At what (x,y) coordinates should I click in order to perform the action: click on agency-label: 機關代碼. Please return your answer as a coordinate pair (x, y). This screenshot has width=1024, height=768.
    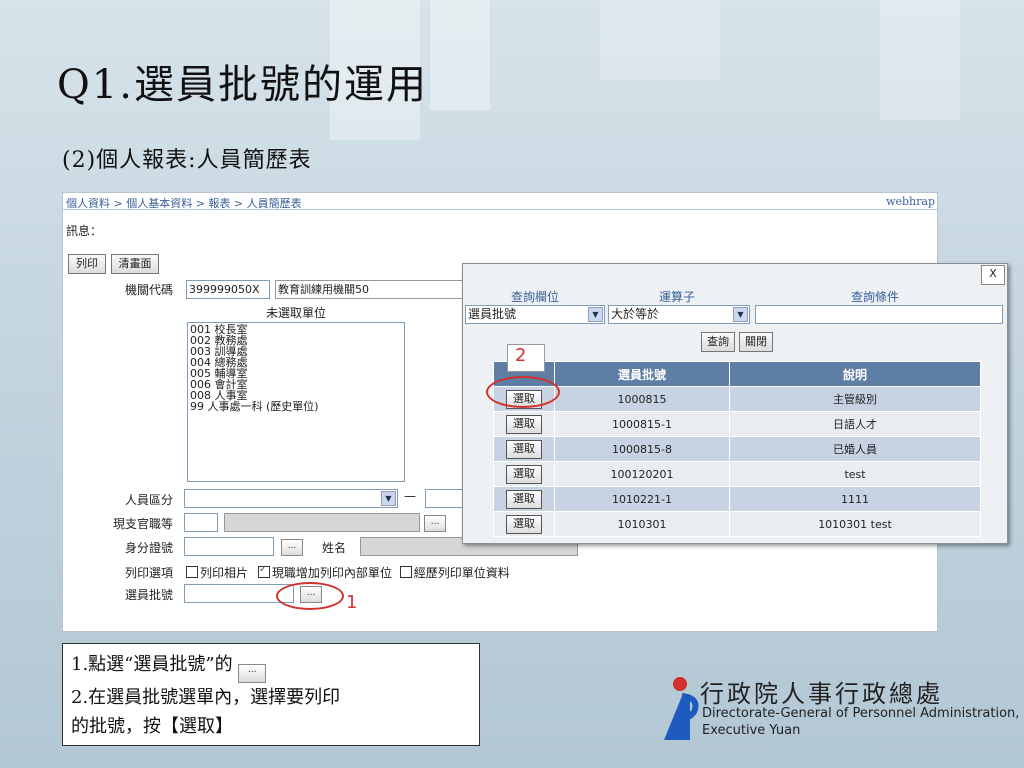
    Looking at the image, I should click on (148, 290).